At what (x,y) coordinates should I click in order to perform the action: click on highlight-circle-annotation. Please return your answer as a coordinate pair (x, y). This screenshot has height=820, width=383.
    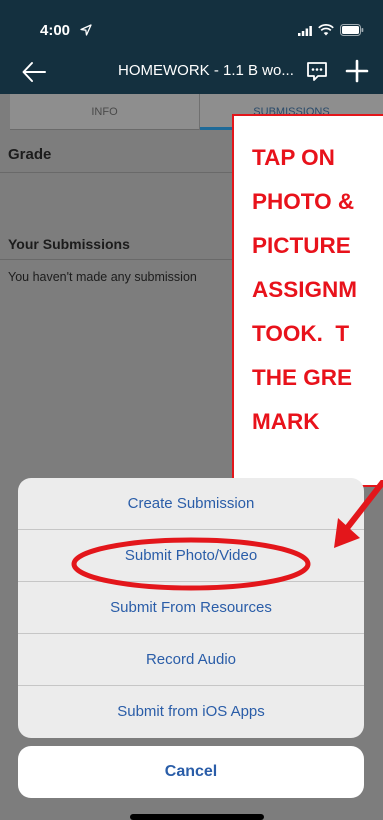
    Looking at the image, I should click on (191, 564).